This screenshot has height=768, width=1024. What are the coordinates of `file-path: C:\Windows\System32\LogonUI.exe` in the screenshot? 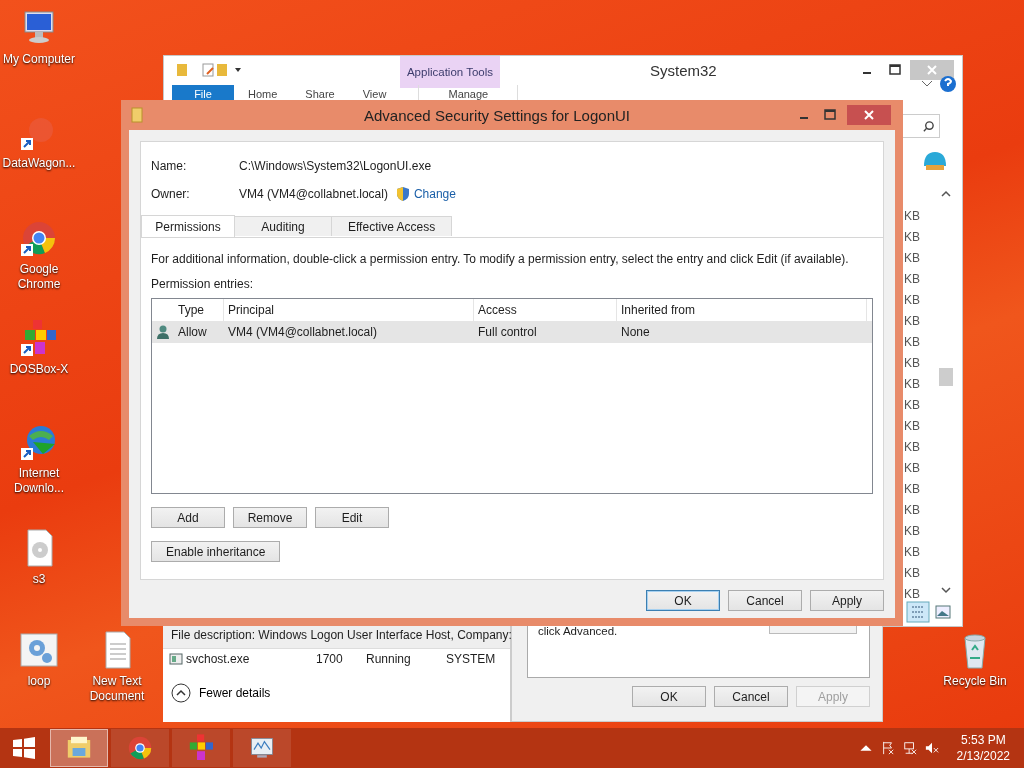 It's located at (335, 166).